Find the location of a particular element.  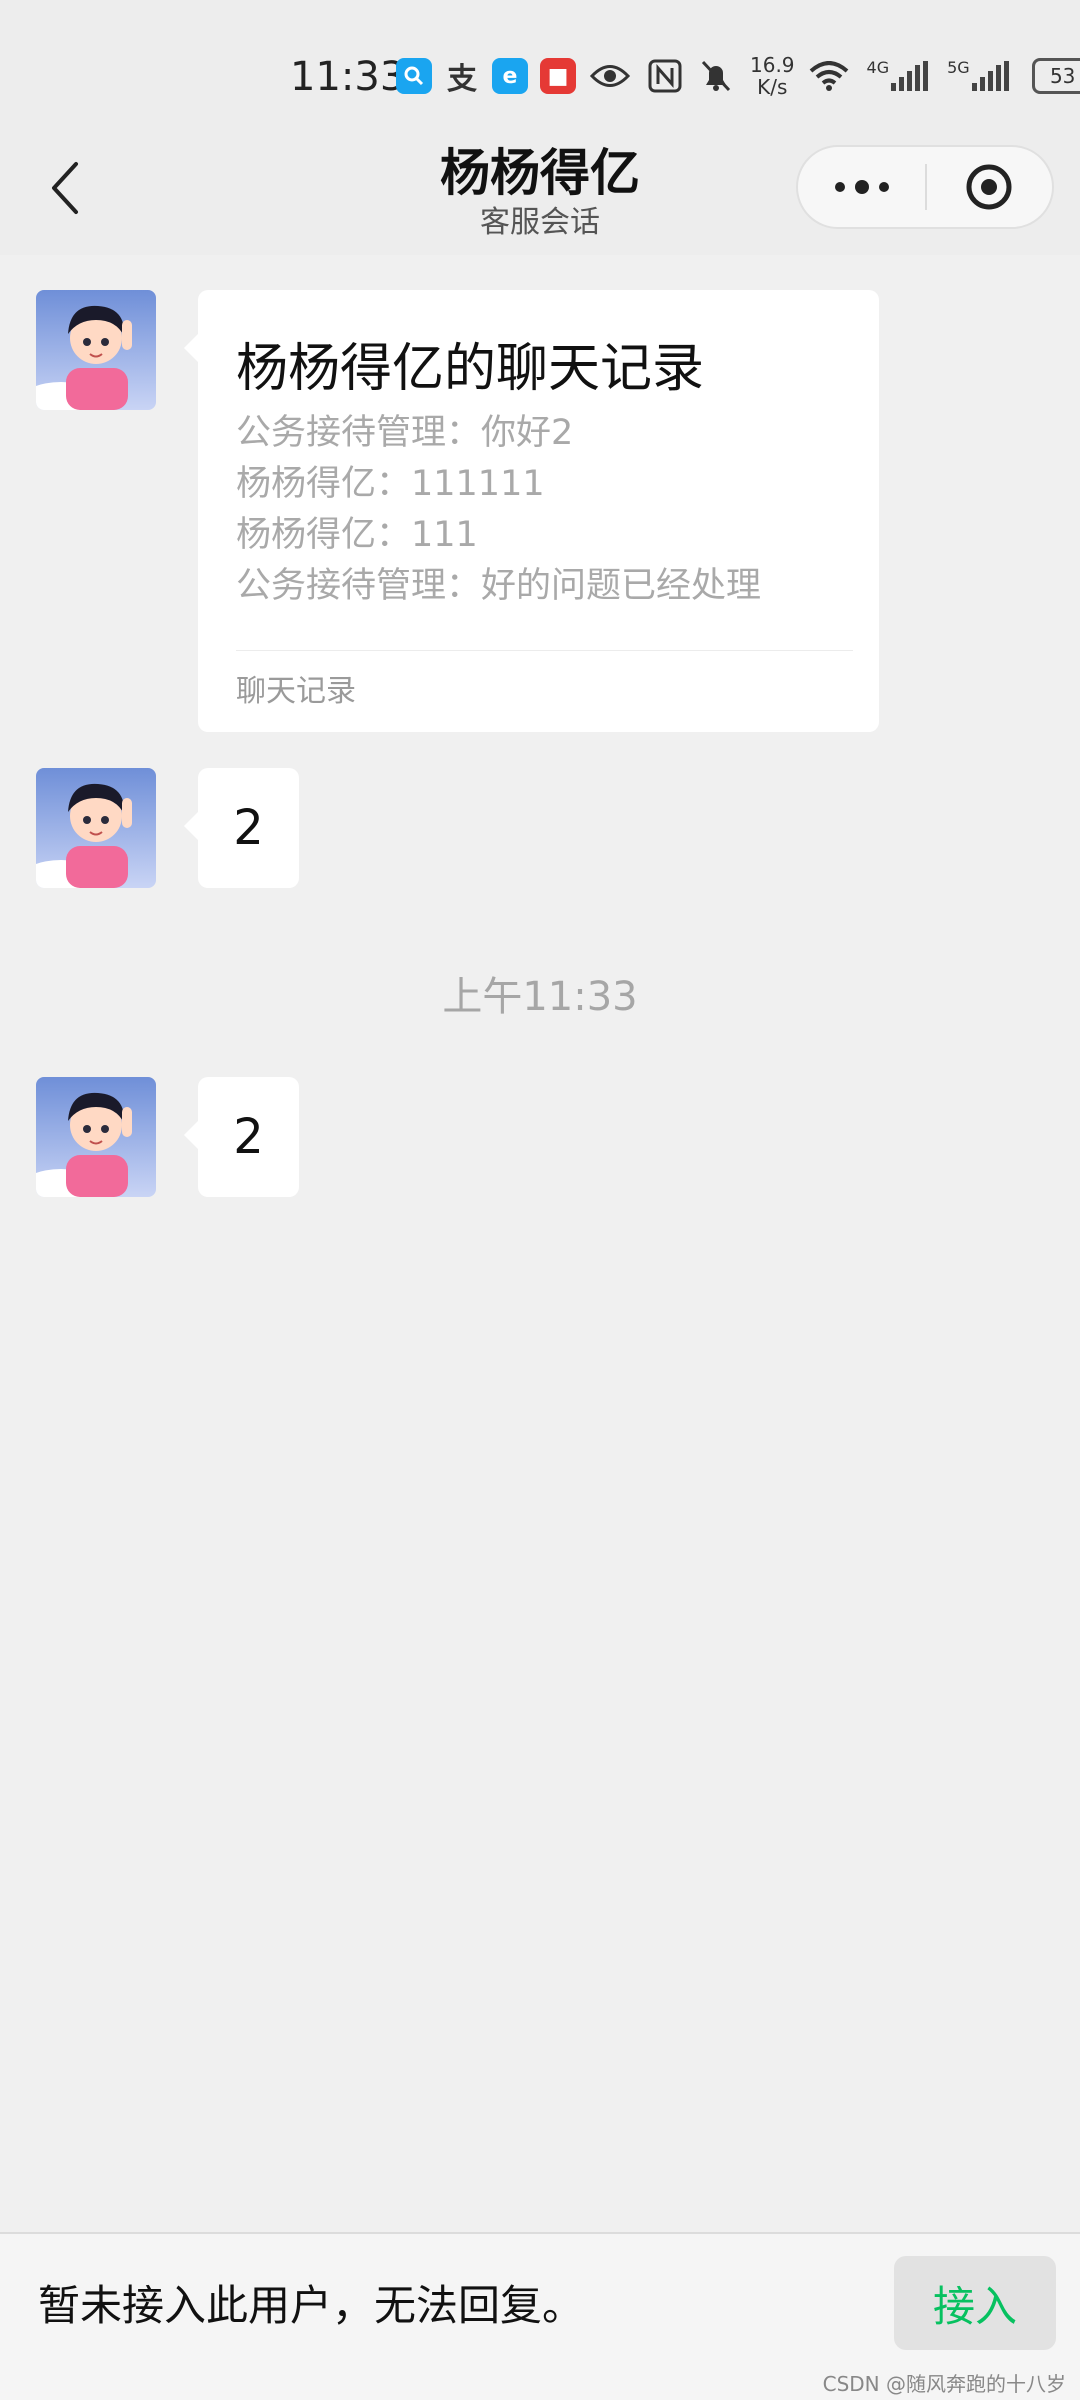

join-button: 接入 is located at coordinates (975, 2303).